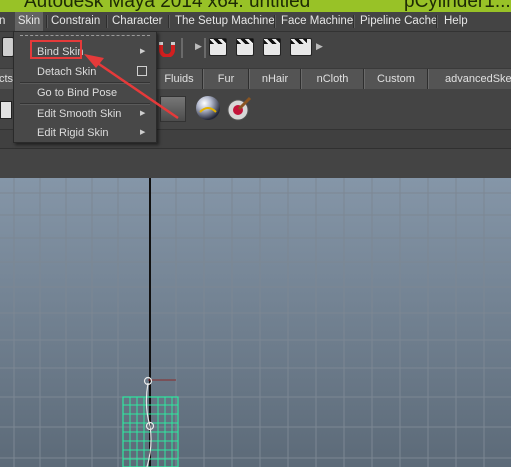 The height and width of the screenshot is (467, 511). I want to click on annotation-arrow, so click(131, 87).